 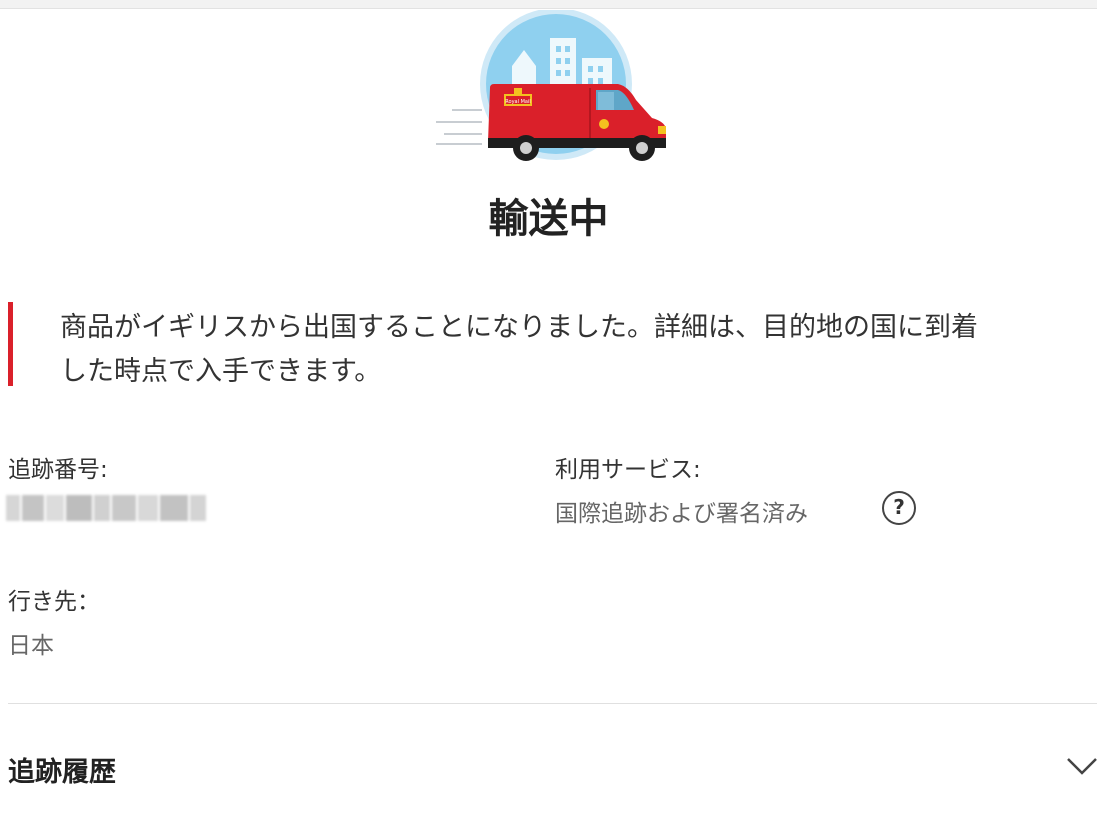 I want to click on section-divider, so click(x=552, y=703).